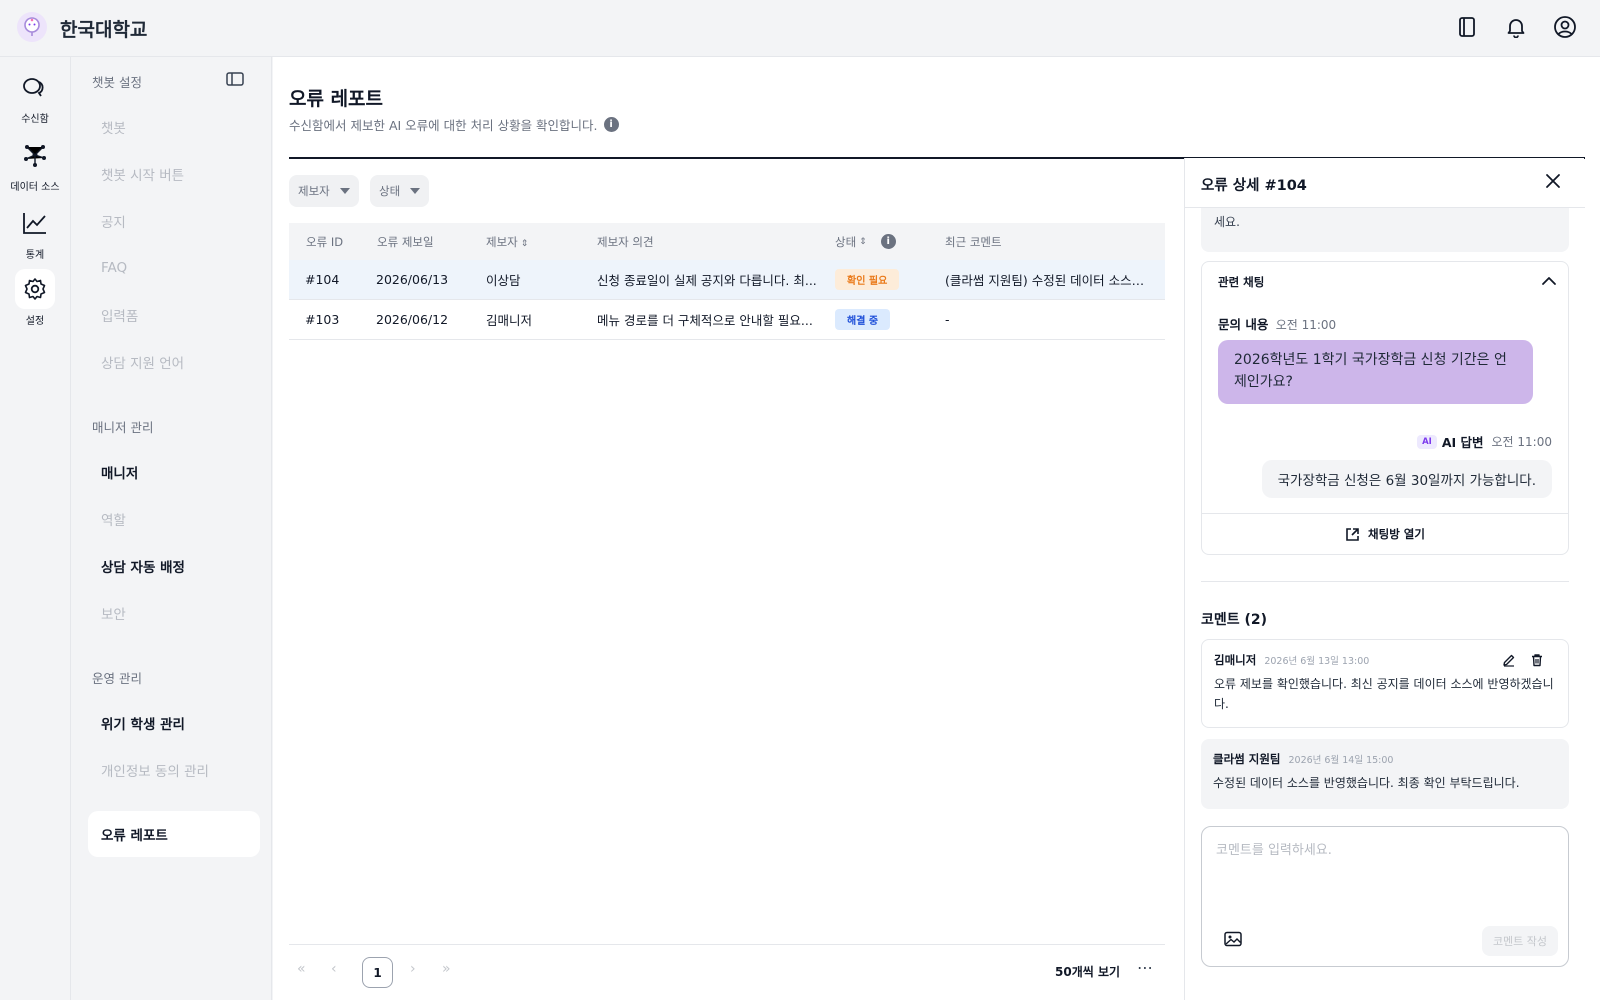 Image resolution: width=1600 pixels, height=1000 pixels. I want to click on sort-icon: ⇕, so click(524, 243).